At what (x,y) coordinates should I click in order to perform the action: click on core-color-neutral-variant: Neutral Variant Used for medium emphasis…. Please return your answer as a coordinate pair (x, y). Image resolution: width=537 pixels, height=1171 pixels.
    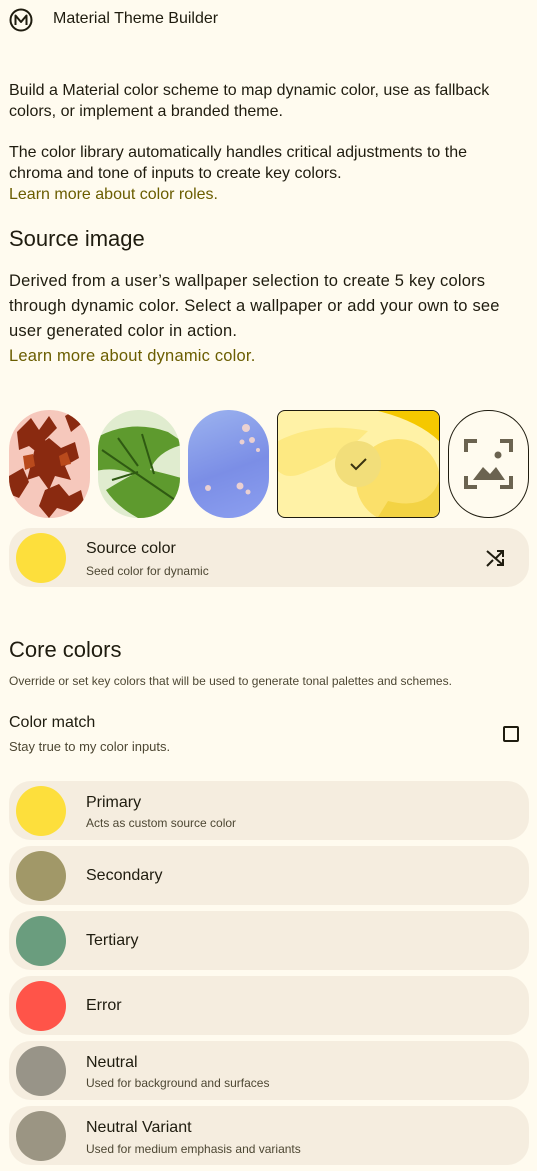
    Looking at the image, I should click on (269, 1135).